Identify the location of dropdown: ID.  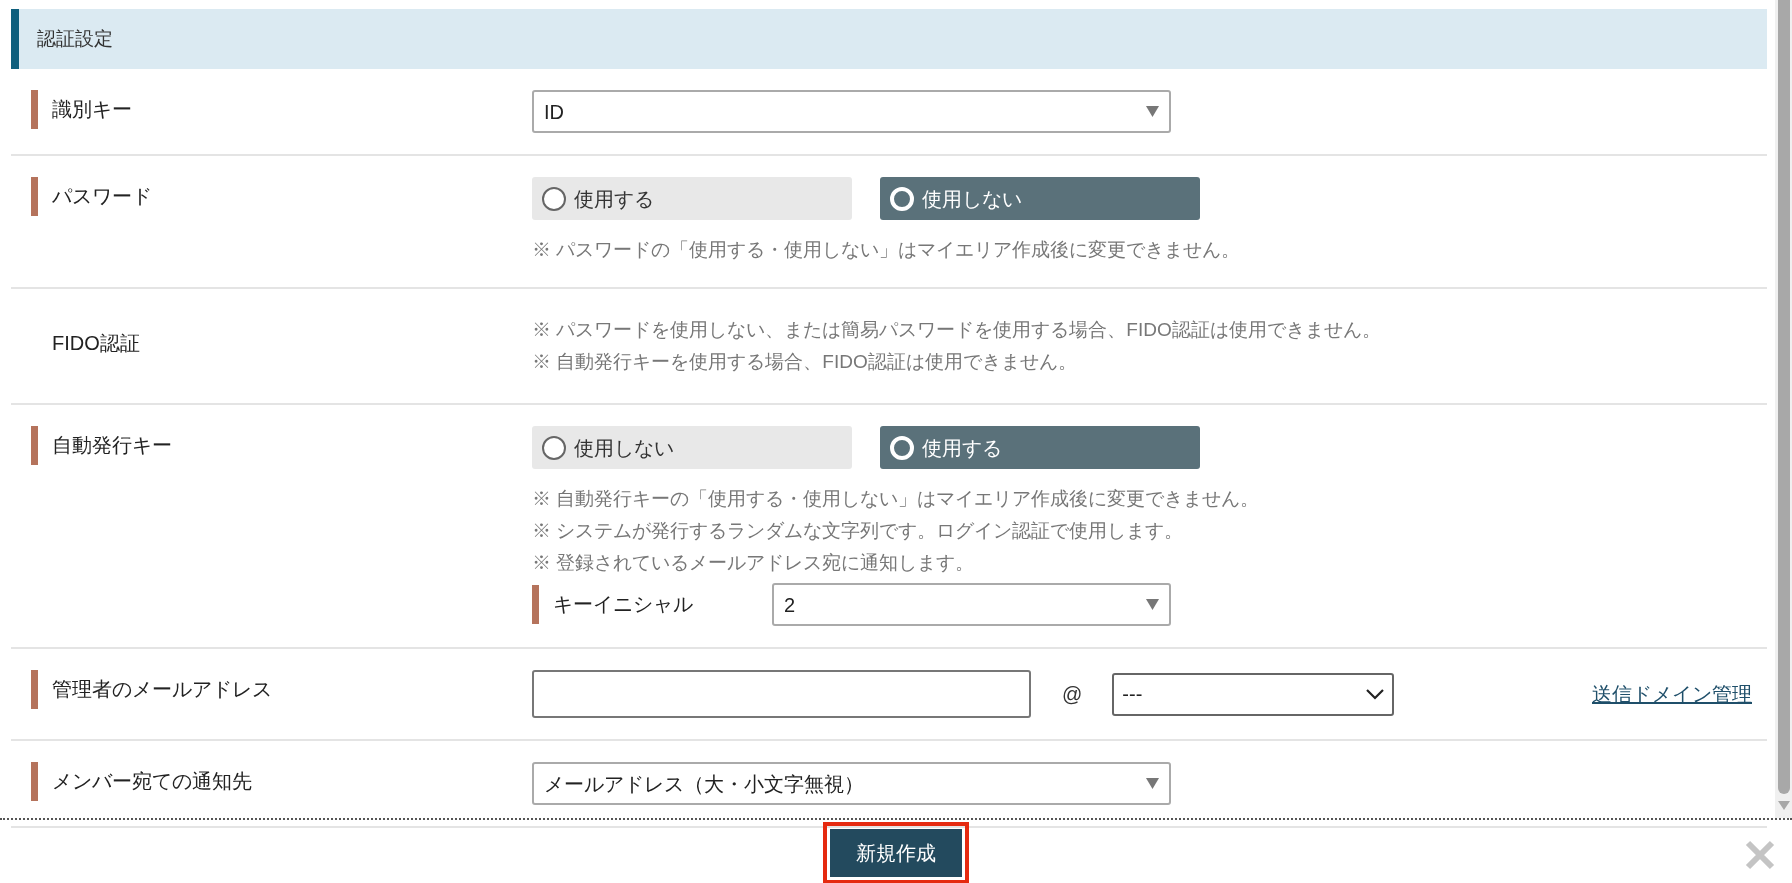
(851, 111).